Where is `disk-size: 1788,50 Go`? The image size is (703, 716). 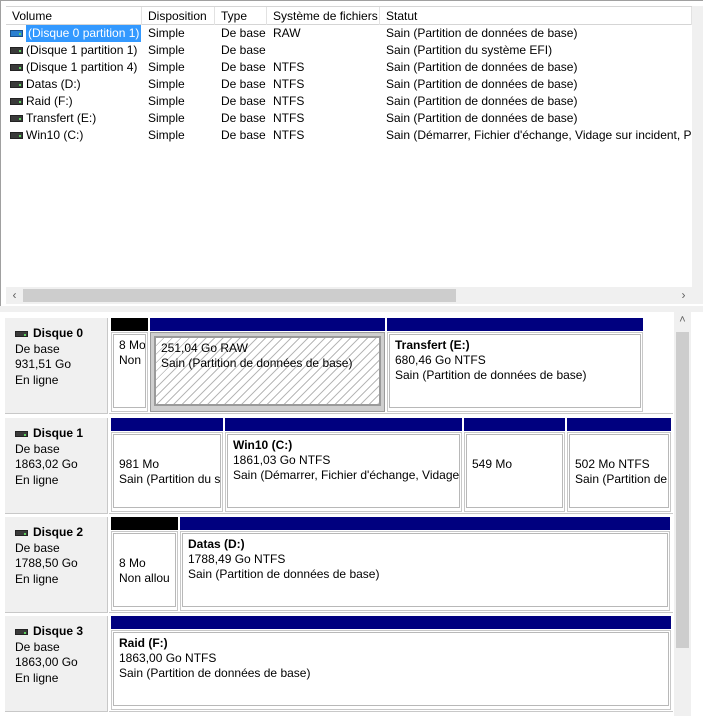
disk-size: 1788,50 Go is located at coordinates (46, 563).